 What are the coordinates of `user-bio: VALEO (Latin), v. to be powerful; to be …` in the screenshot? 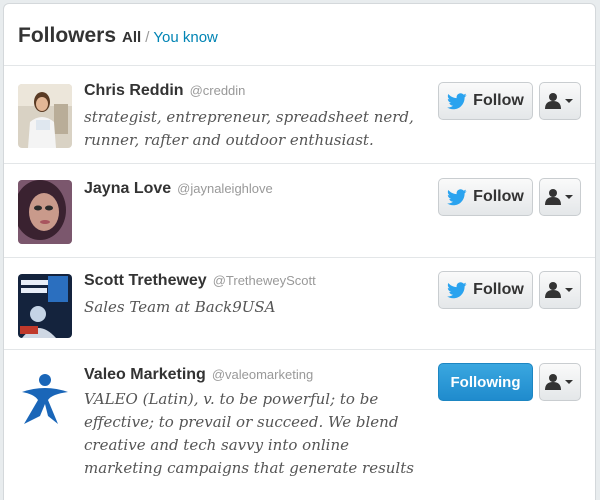 It's located at (249, 433).